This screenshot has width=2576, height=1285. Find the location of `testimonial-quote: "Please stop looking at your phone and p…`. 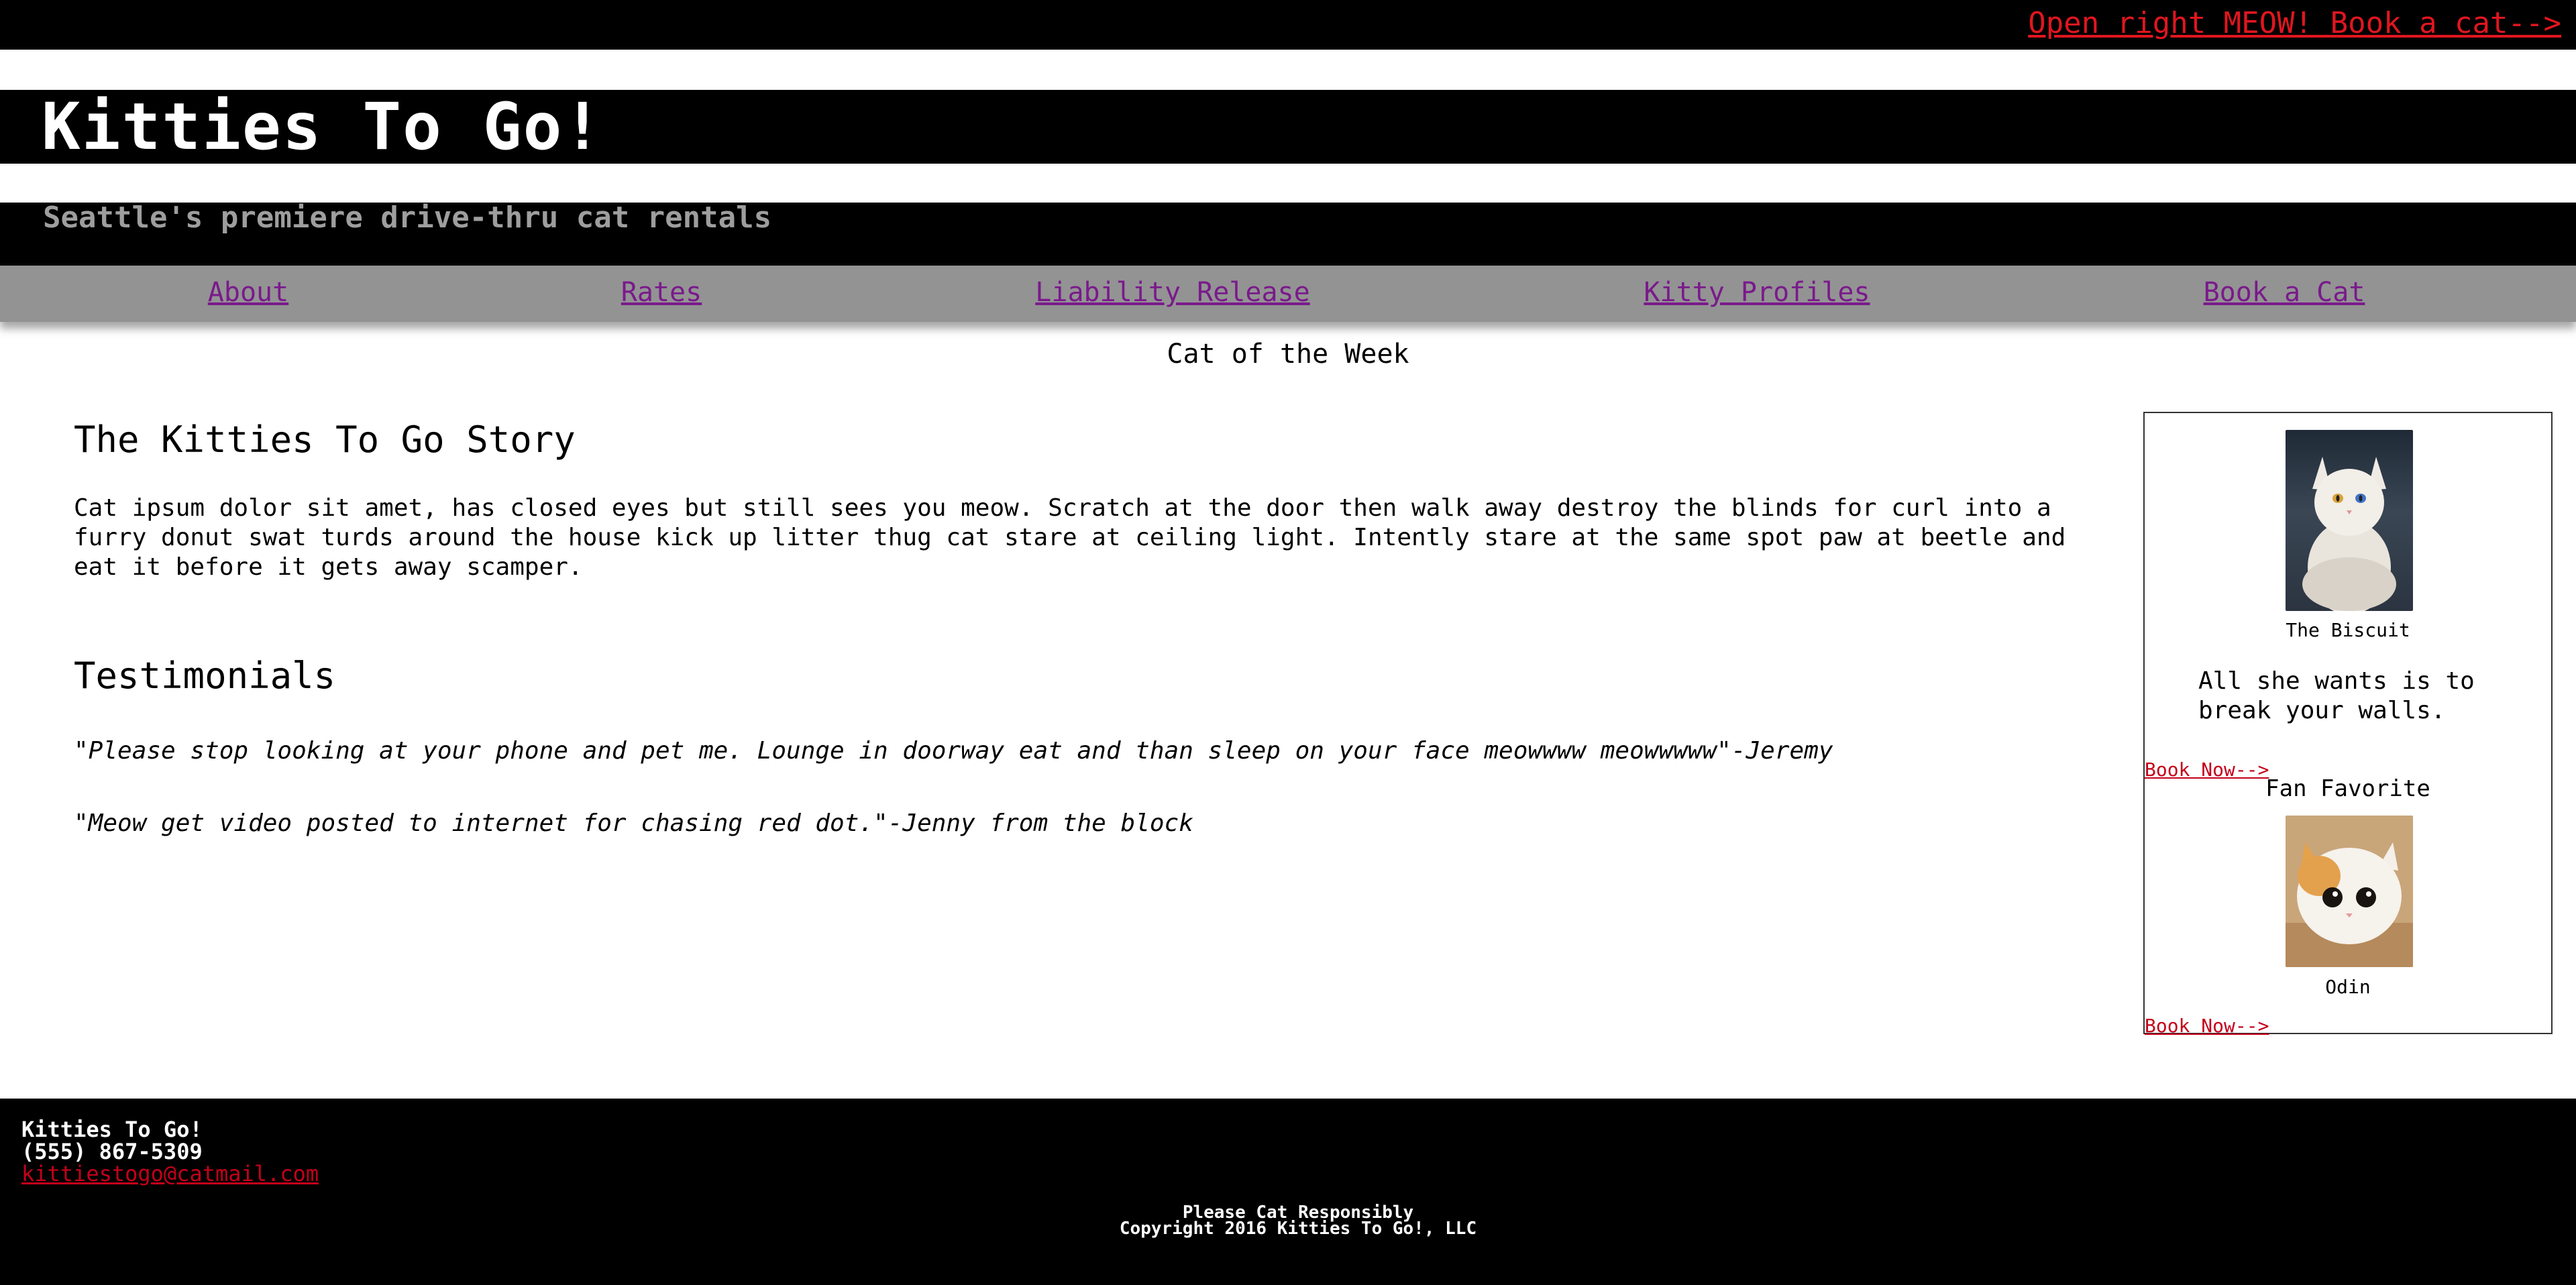

testimonial-quote: "Please stop looking at your phone and p… is located at coordinates (953, 751).